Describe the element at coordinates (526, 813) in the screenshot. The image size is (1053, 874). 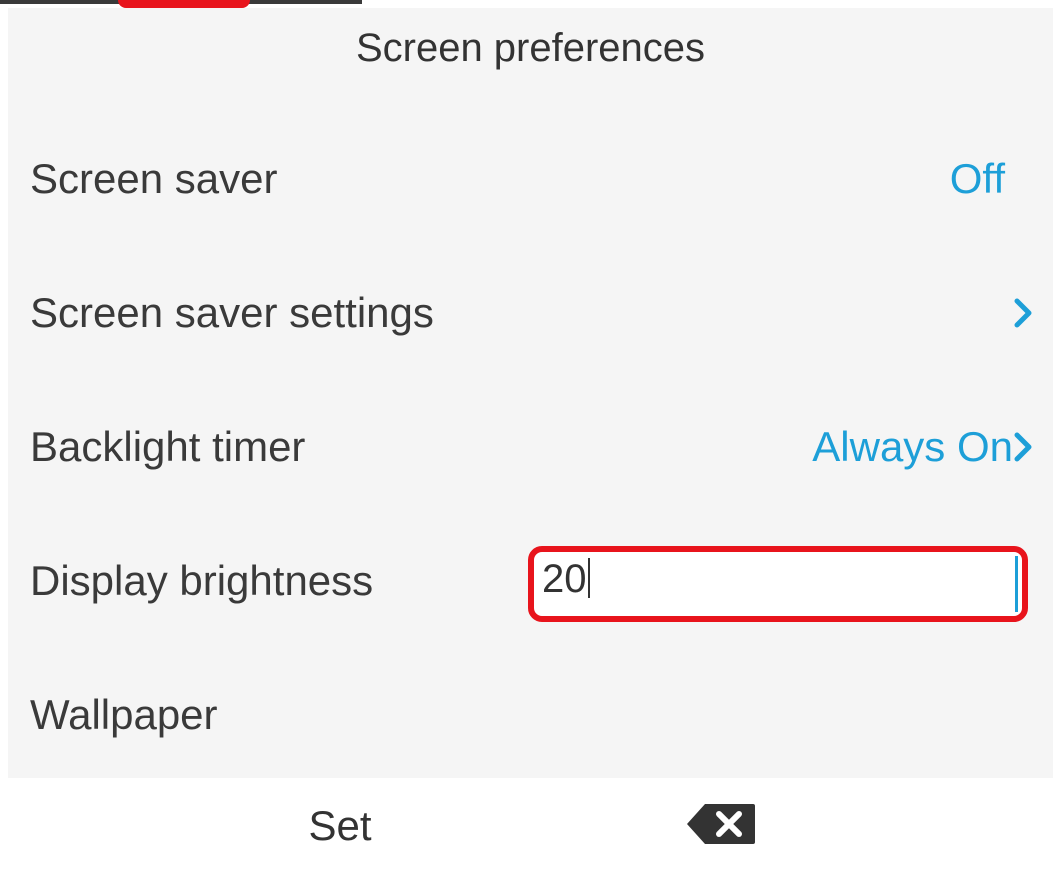
I see `softkey-bar: Set` at that location.